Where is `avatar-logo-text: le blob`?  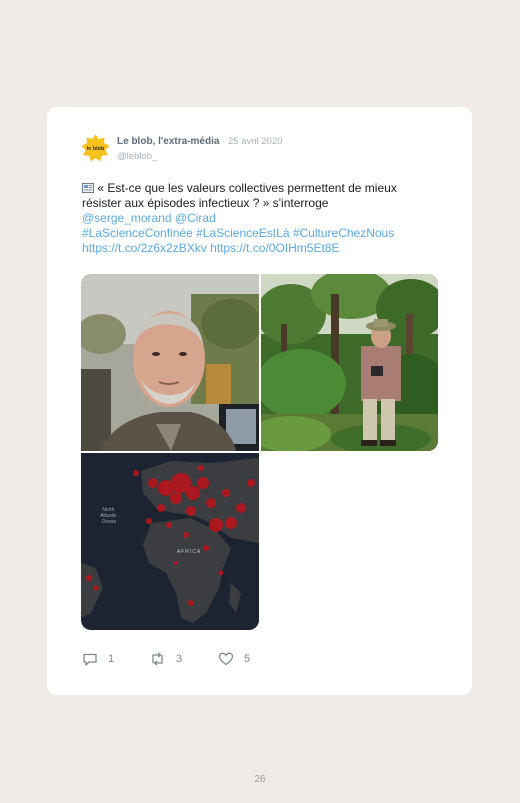
avatar-logo-text: le blob is located at coordinates (96, 149).